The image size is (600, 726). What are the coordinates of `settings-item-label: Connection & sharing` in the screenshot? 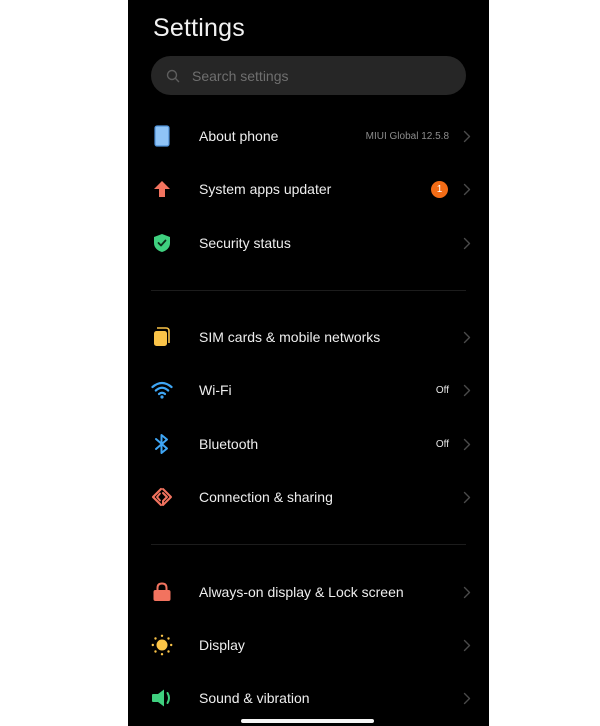 It's located at (266, 497).